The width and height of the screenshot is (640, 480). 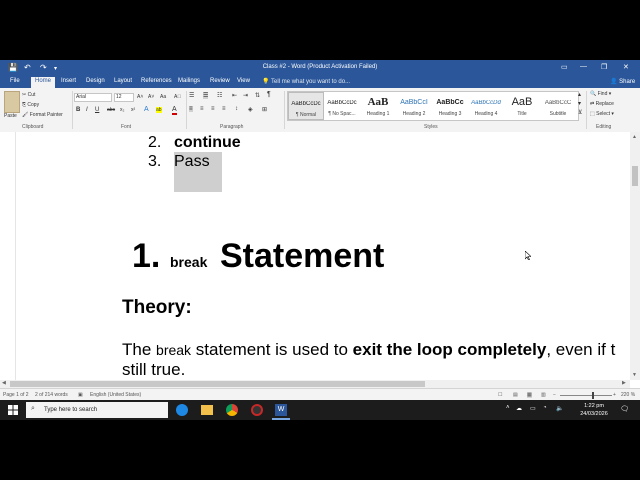 I want to click on cut-button: ✂ Cut, so click(x=28, y=95).